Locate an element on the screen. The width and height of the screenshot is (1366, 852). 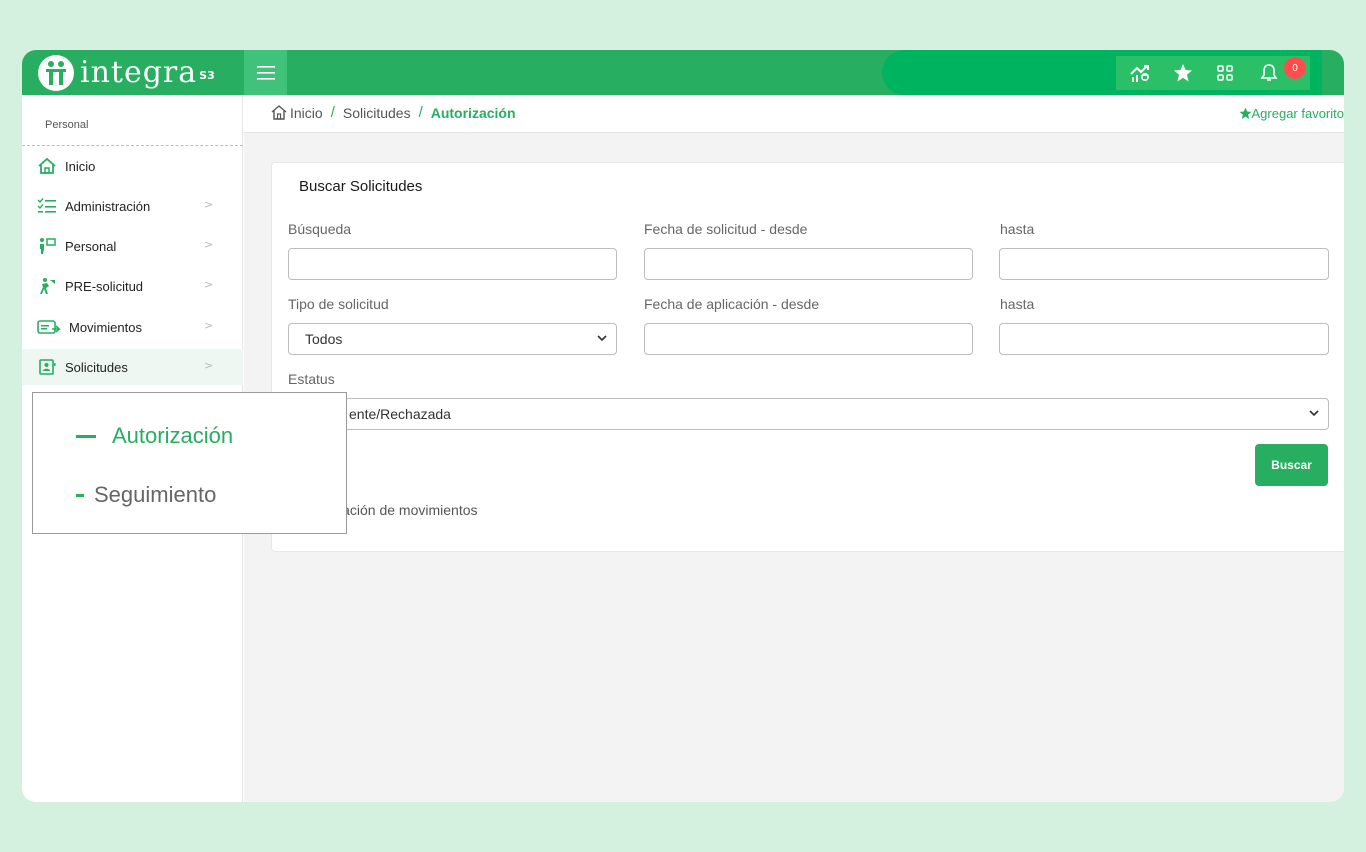
breadcrumb: Inicio / Solicitudes / Autorización is located at coordinates (393, 112).